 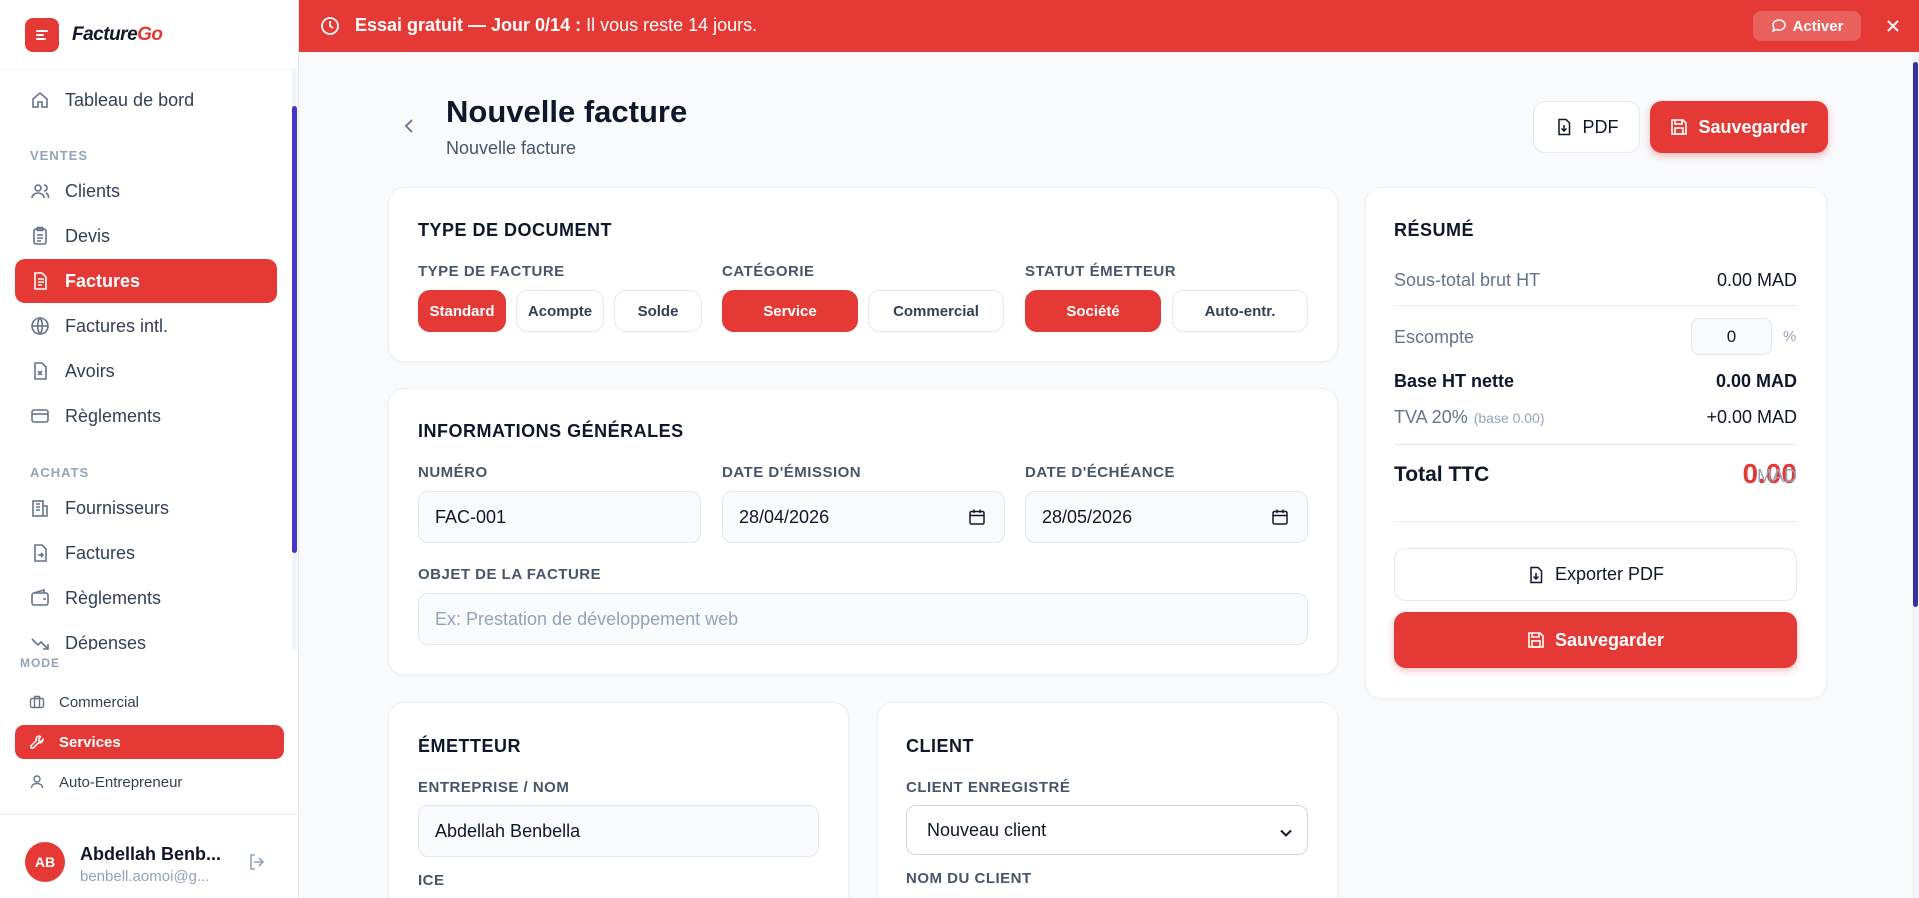 What do you see at coordinates (1915, 334) in the screenshot?
I see `main-scrollbar-thumb` at bounding box center [1915, 334].